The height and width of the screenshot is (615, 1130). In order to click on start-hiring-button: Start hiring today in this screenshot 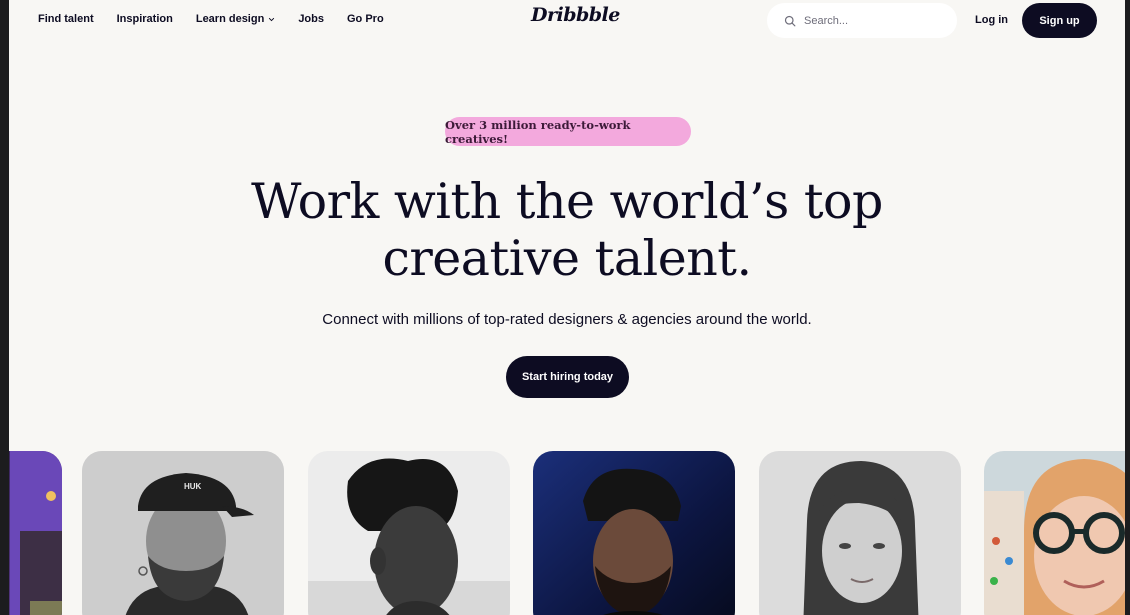, I will do `click(567, 377)`.